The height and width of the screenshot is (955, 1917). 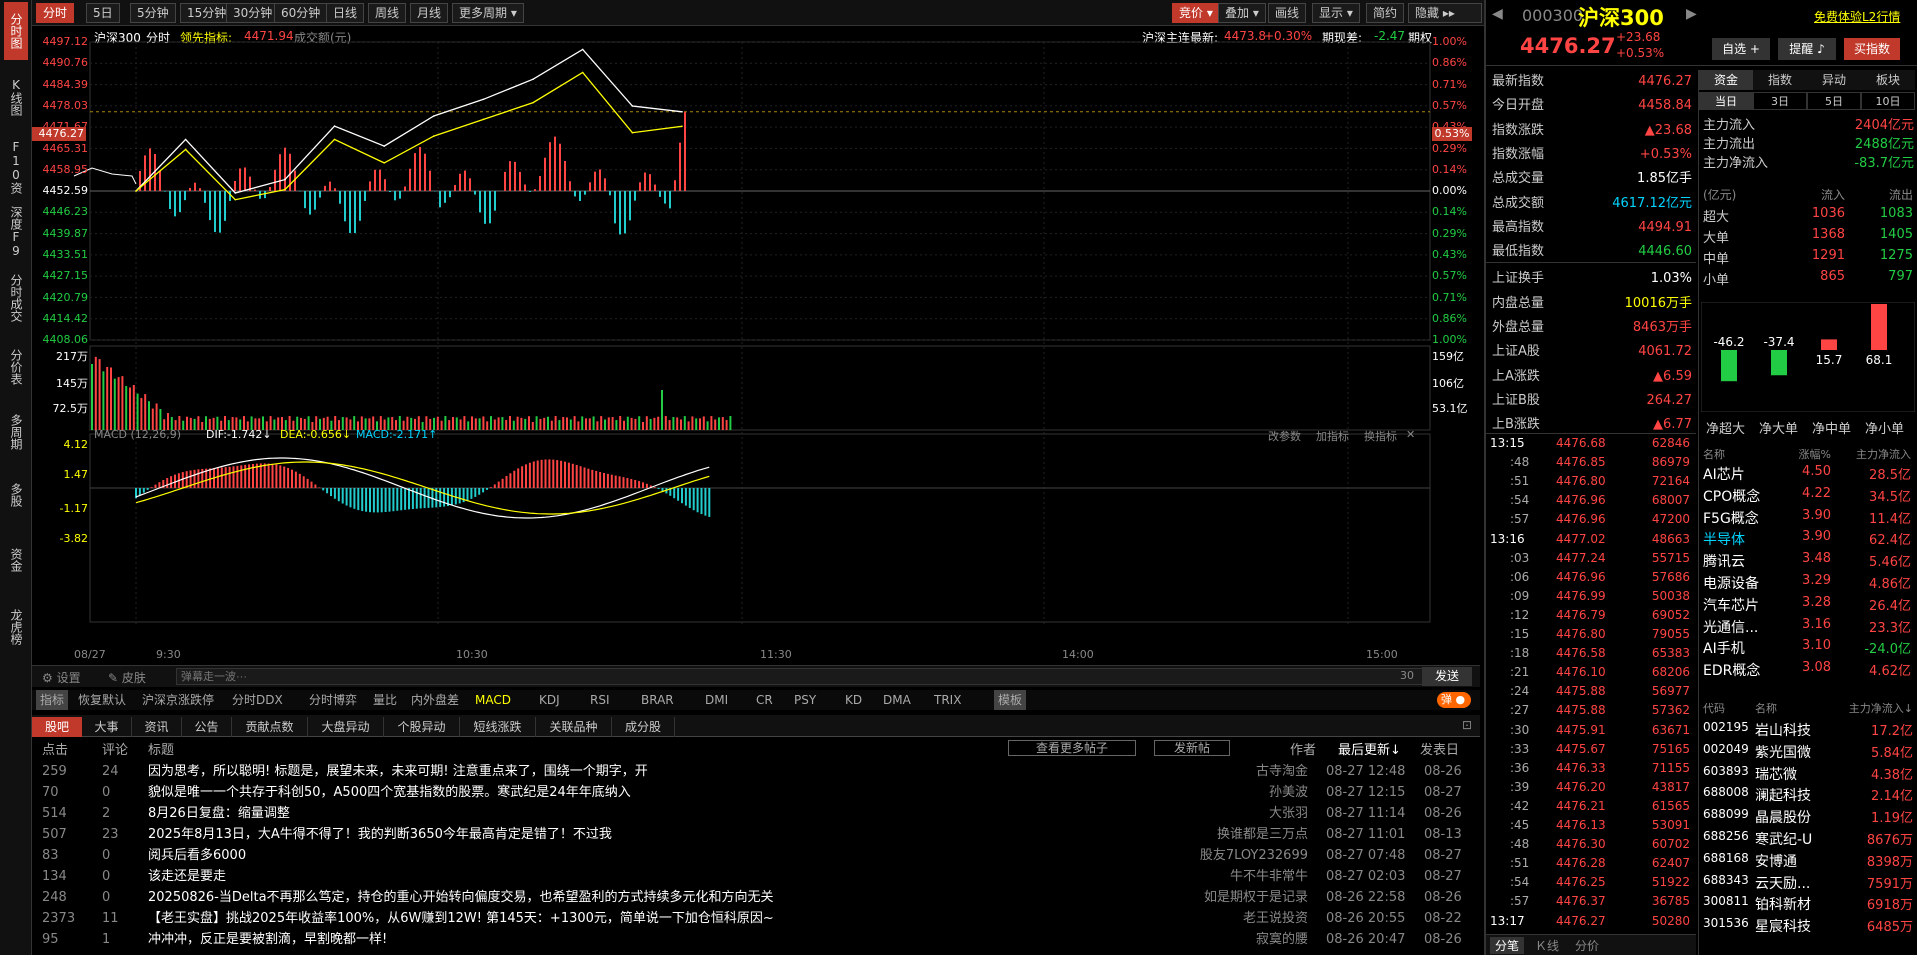 I want to click on news-title: 该走还是要走, so click(x=558, y=876).